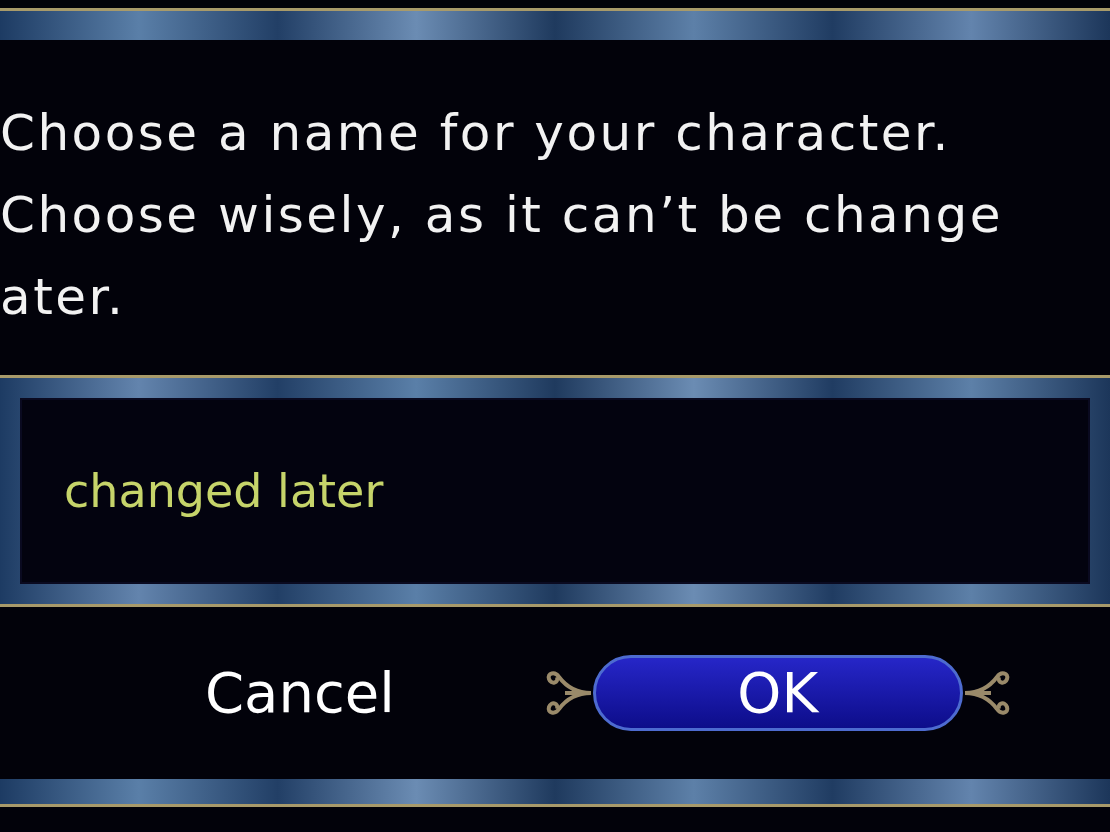 This screenshot has width=1110, height=832. I want to click on ok-button: OK, so click(777, 693).